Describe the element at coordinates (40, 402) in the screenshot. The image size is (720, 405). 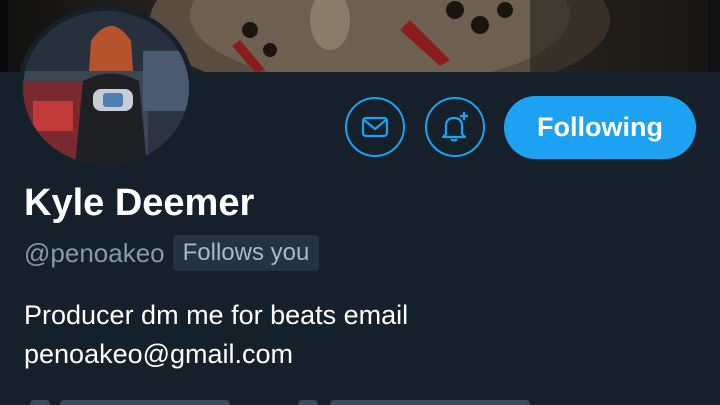
I see `location-icon` at that location.